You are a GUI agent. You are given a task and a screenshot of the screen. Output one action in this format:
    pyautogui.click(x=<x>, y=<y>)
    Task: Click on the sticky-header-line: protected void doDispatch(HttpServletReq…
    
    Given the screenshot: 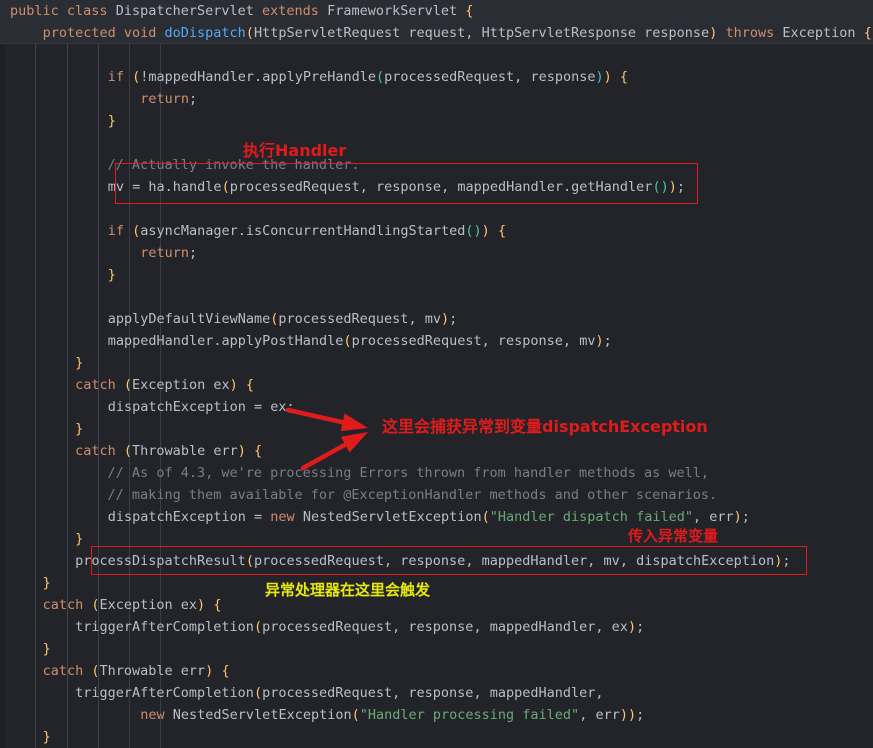 What is the action you would take?
    pyautogui.click(x=436, y=33)
    